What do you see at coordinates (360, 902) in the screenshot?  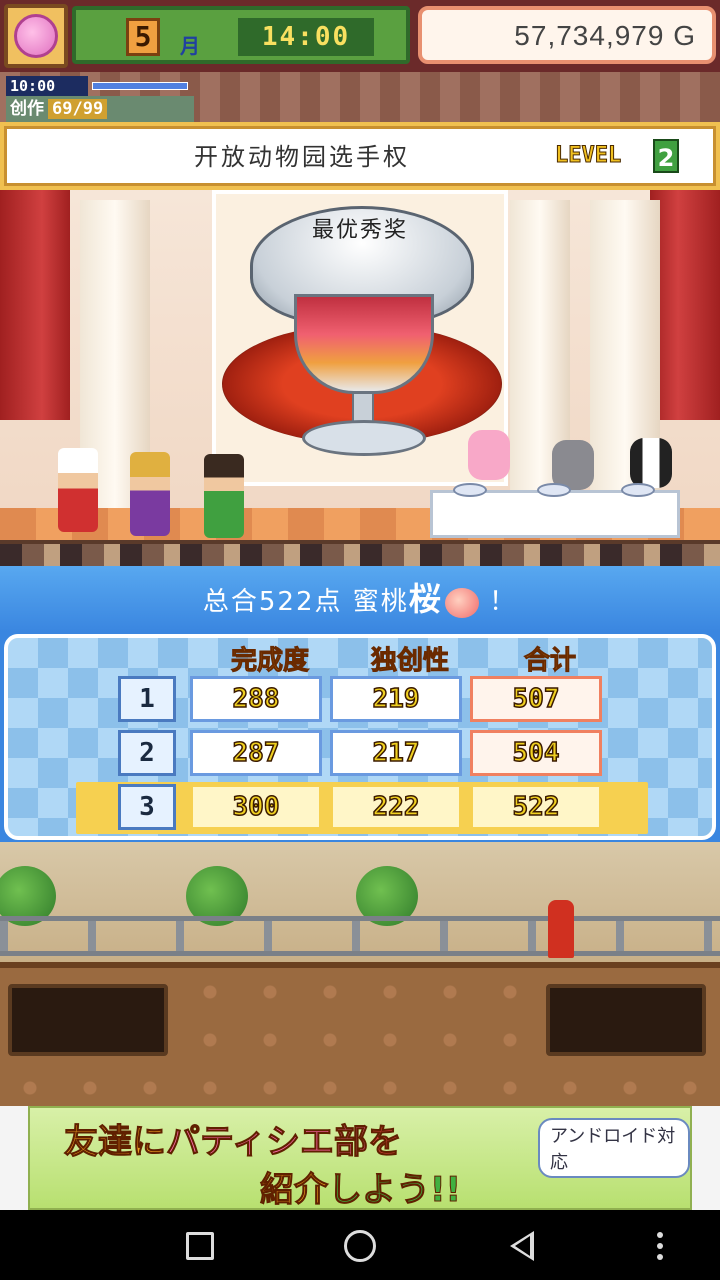 I see `park-scene` at bounding box center [360, 902].